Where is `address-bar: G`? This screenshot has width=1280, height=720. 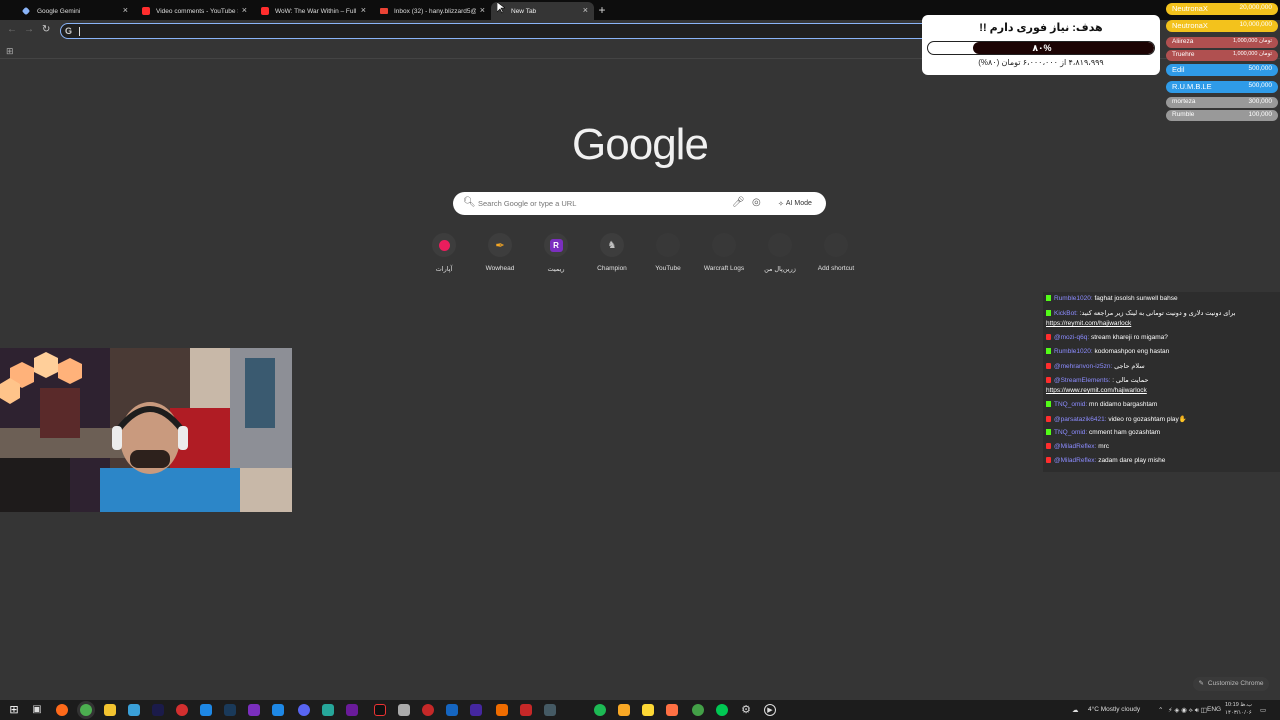
address-bar: G is located at coordinates (495, 31).